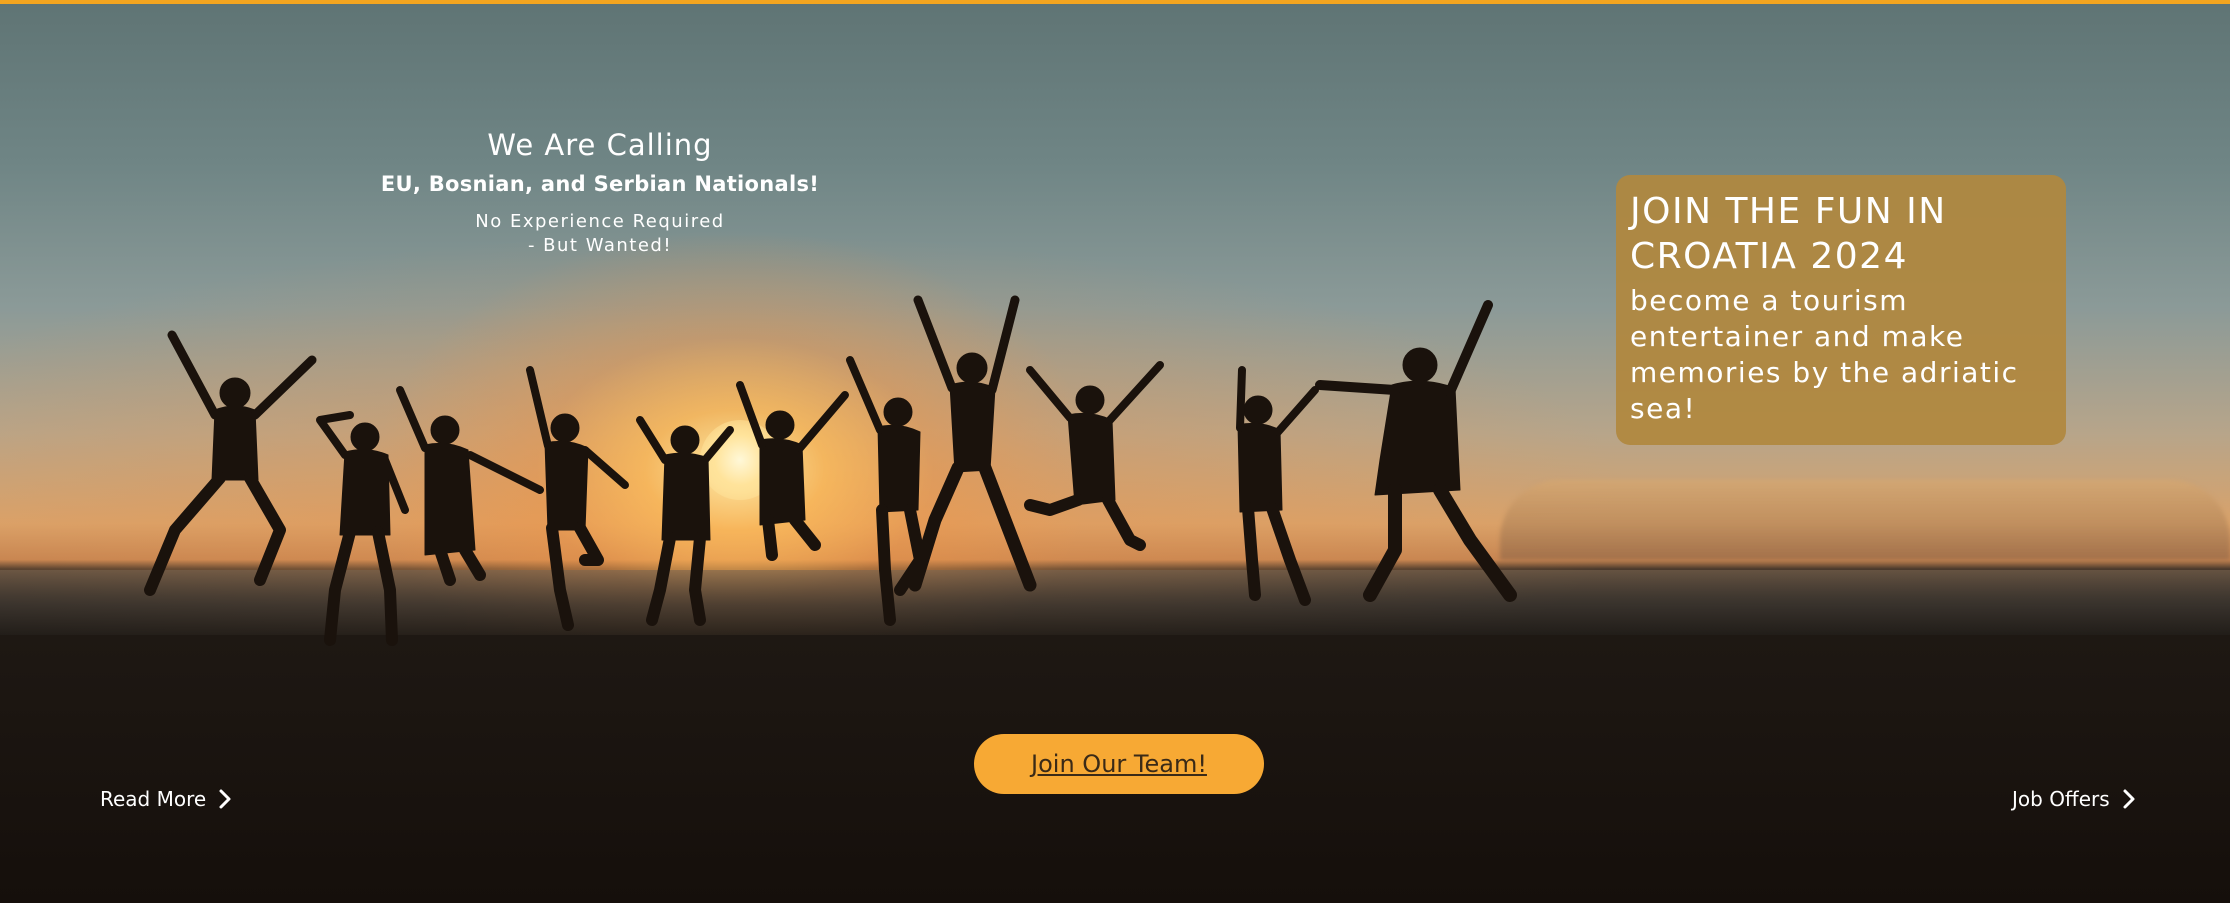  I want to click on read-more-link: Read More, so click(167, 799).